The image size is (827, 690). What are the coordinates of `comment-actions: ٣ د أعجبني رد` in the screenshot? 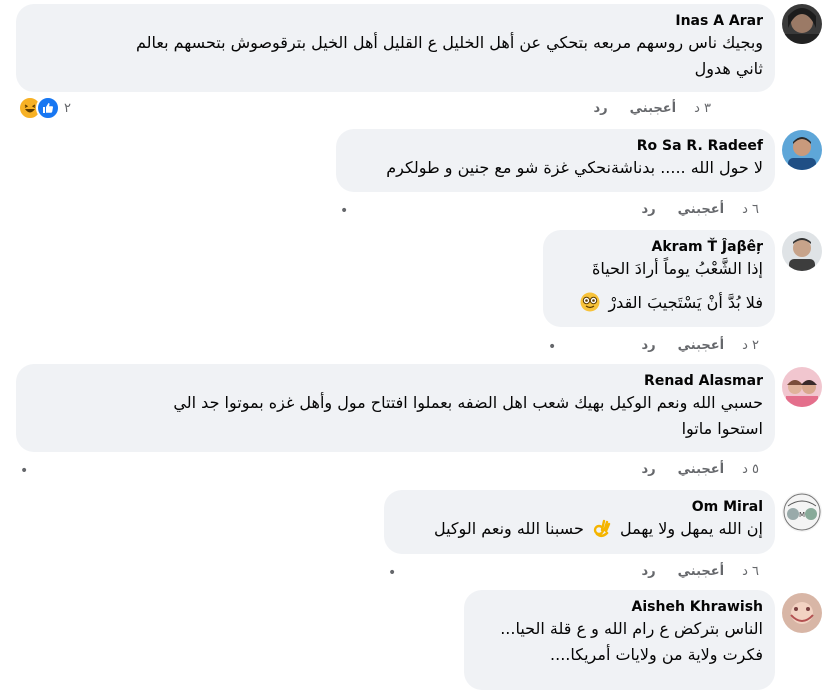 It's located at (652, 109).